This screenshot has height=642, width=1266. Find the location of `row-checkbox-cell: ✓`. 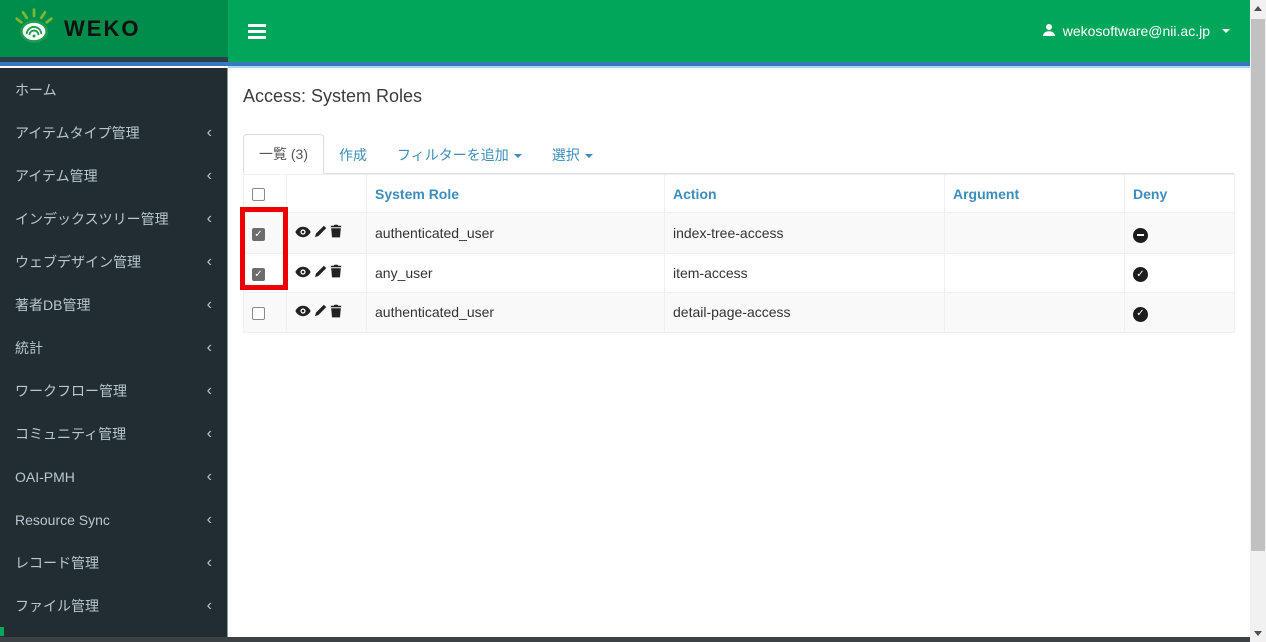

row-checkbox-cell: ✓ is located at coordinates (265, 272).